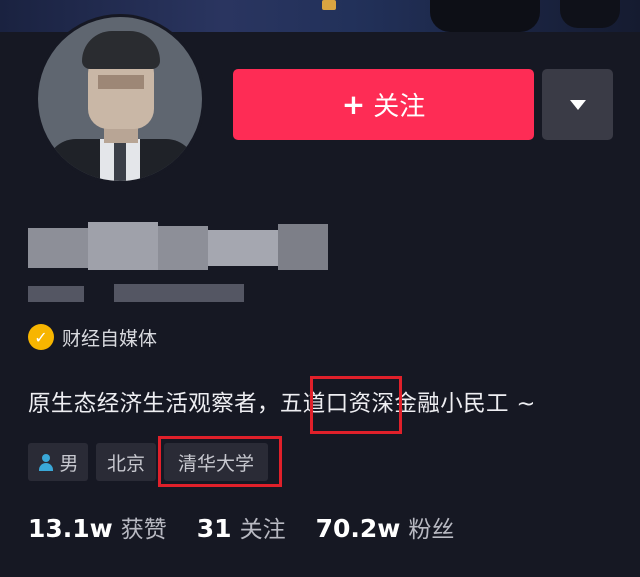 Image resolution: width=640 pixels, height=577 pixels. Describe the element at coordinates (263, 527) in the screenshot. I see `following-label: 关注` at that location.